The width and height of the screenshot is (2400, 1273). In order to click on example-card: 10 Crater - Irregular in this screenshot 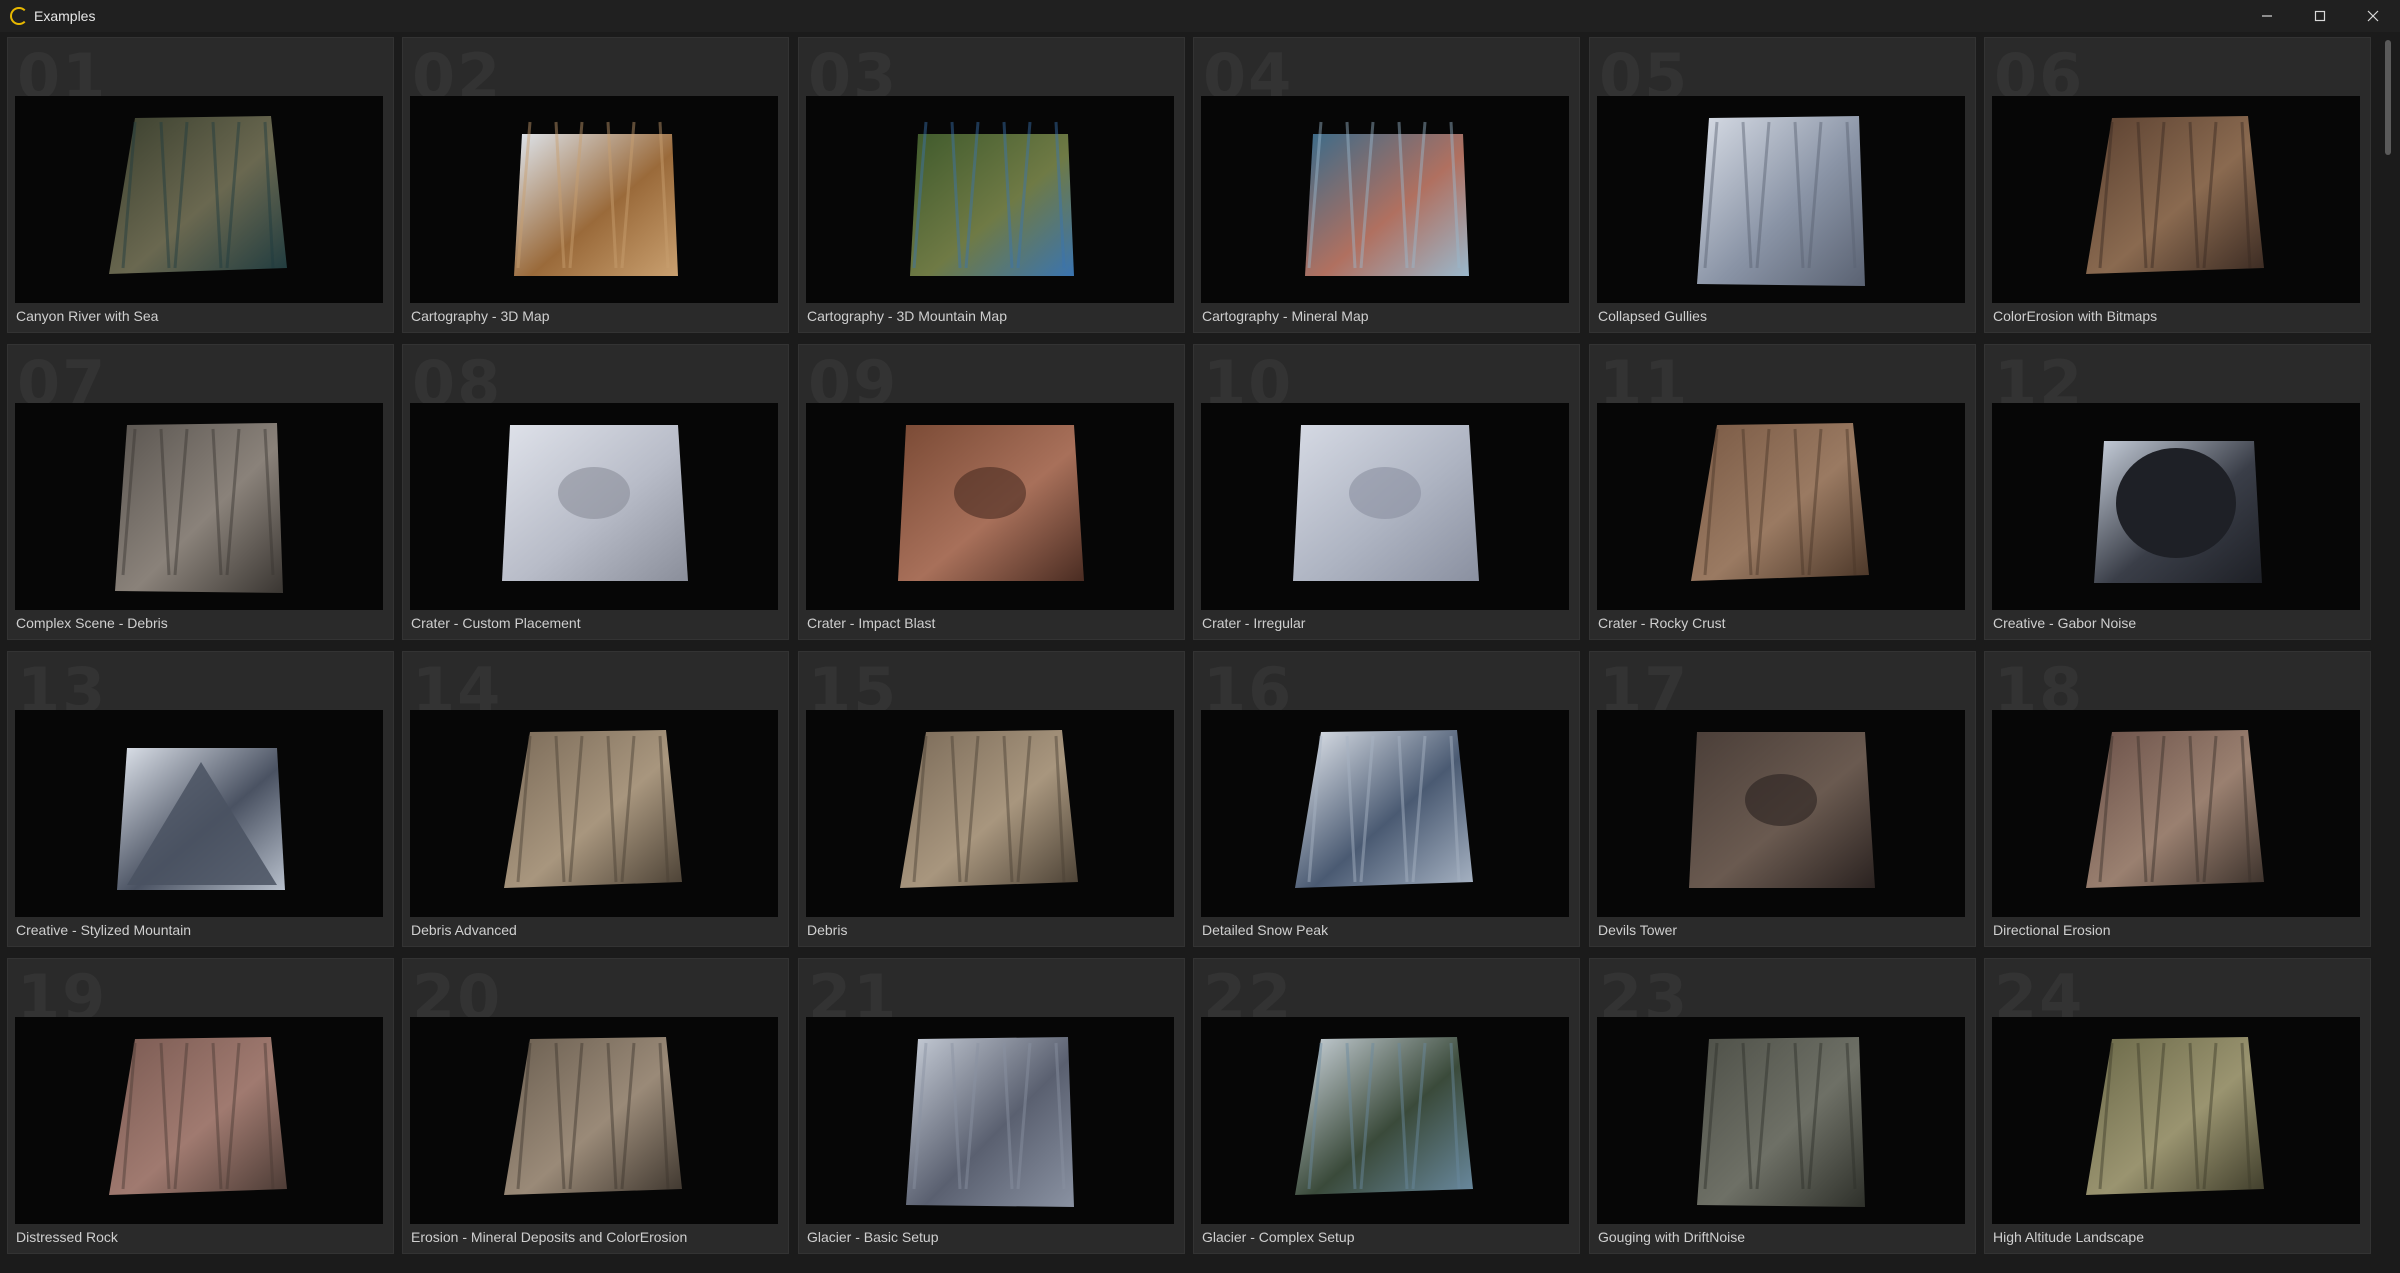, I will do `click(1386, 492)`.